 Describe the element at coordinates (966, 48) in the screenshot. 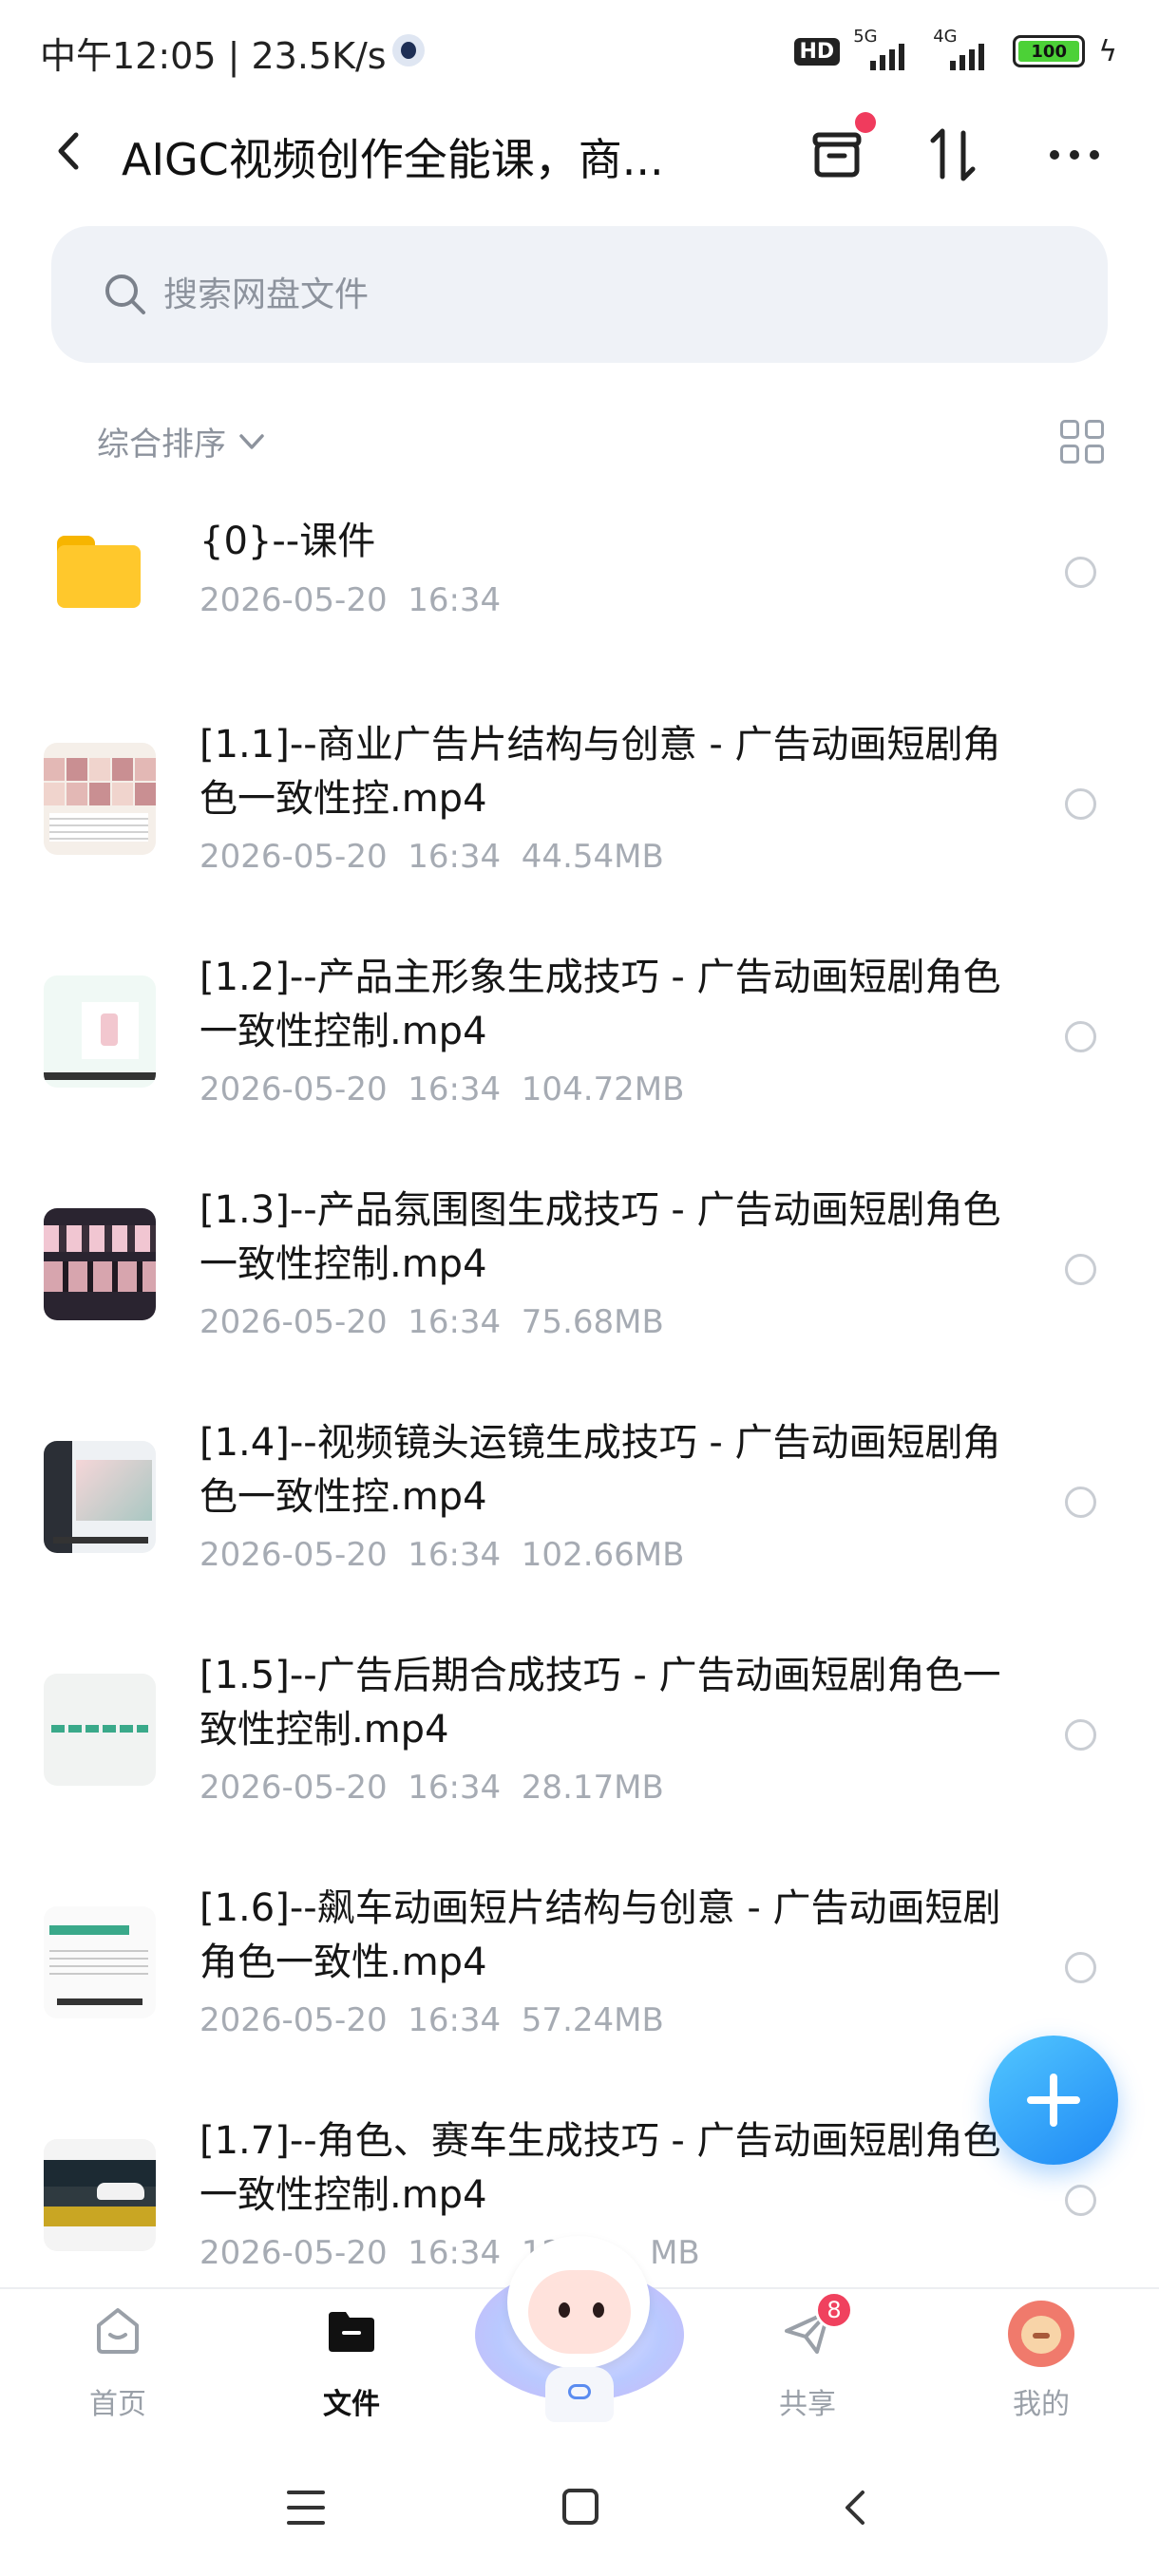

I see `signal-4g-icon: 4G` at that location.